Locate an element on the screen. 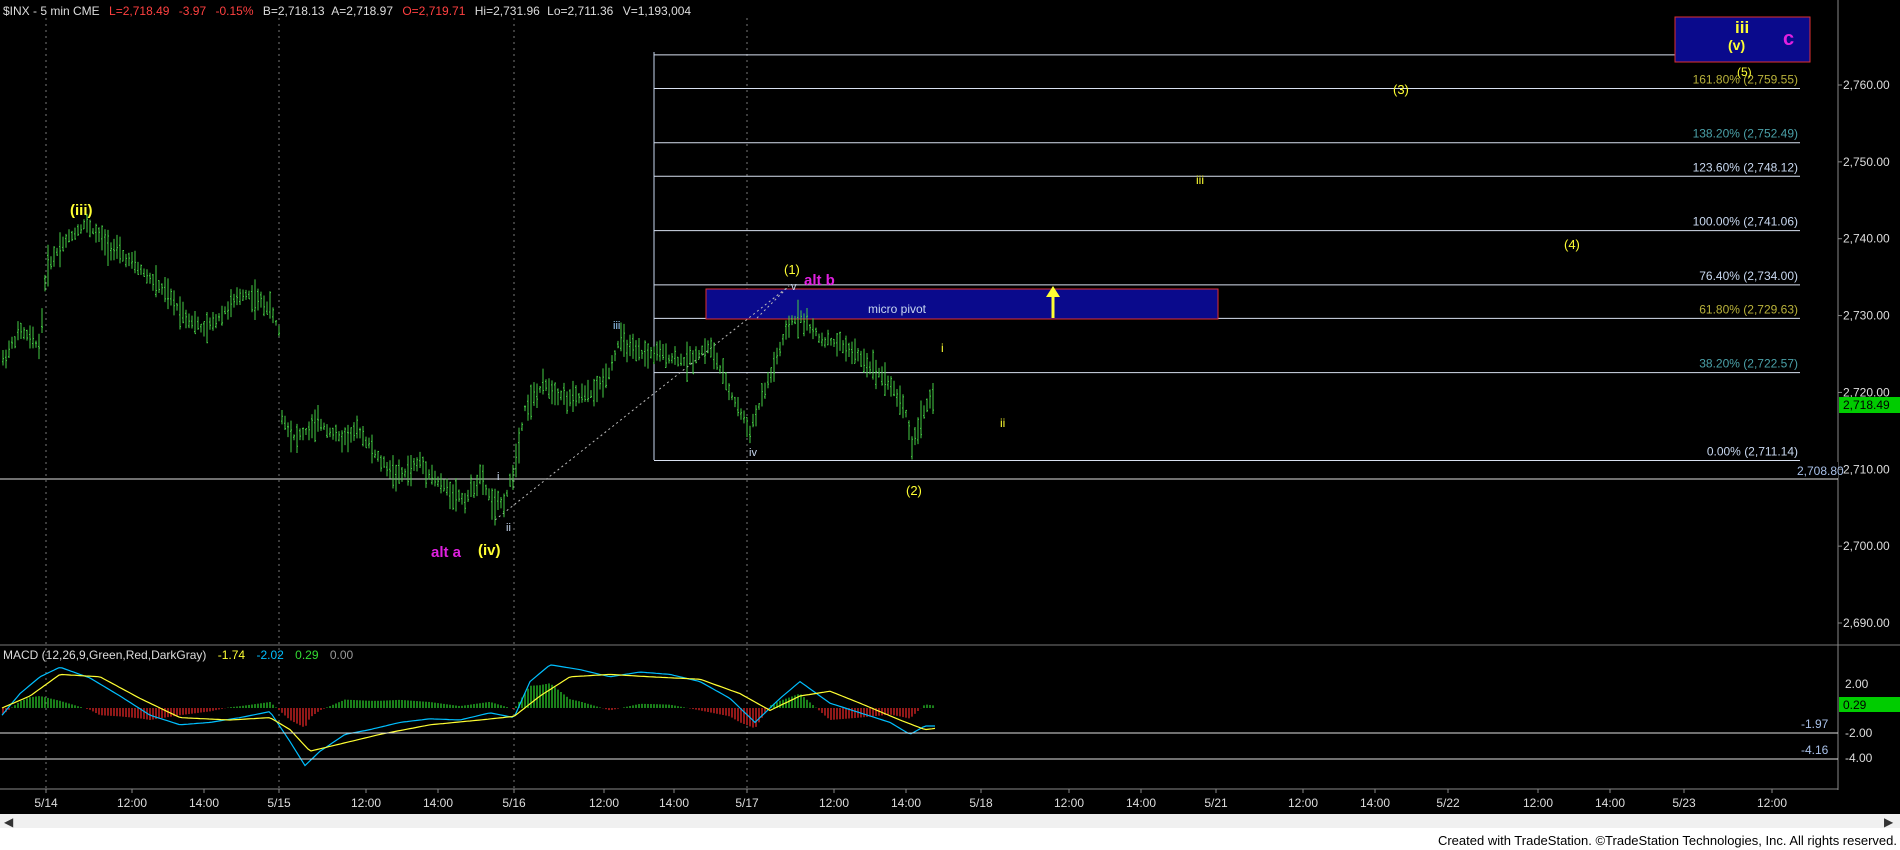 The image size is (1900, 850). time-tick-label: 5/14 is located at coordinates (46, 803).